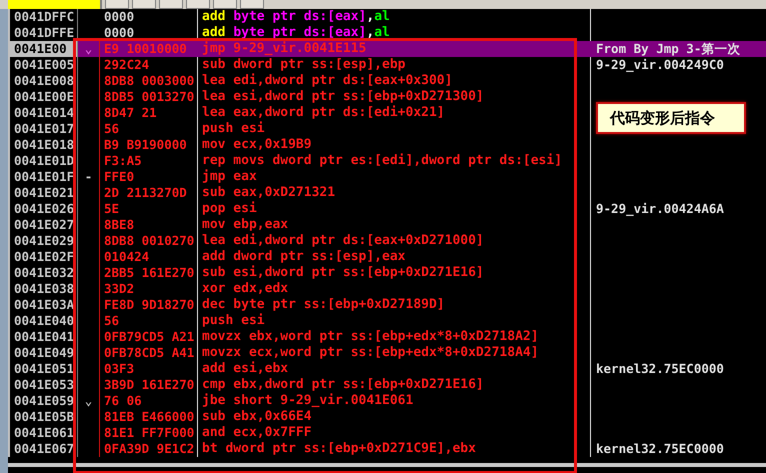 The width and height of the screenshot is (766, 473). What do you see at coordinates (149, 49) in the screenshot?
I see `hex-bytes: E9 10010000` at bounding box center [149, 49].